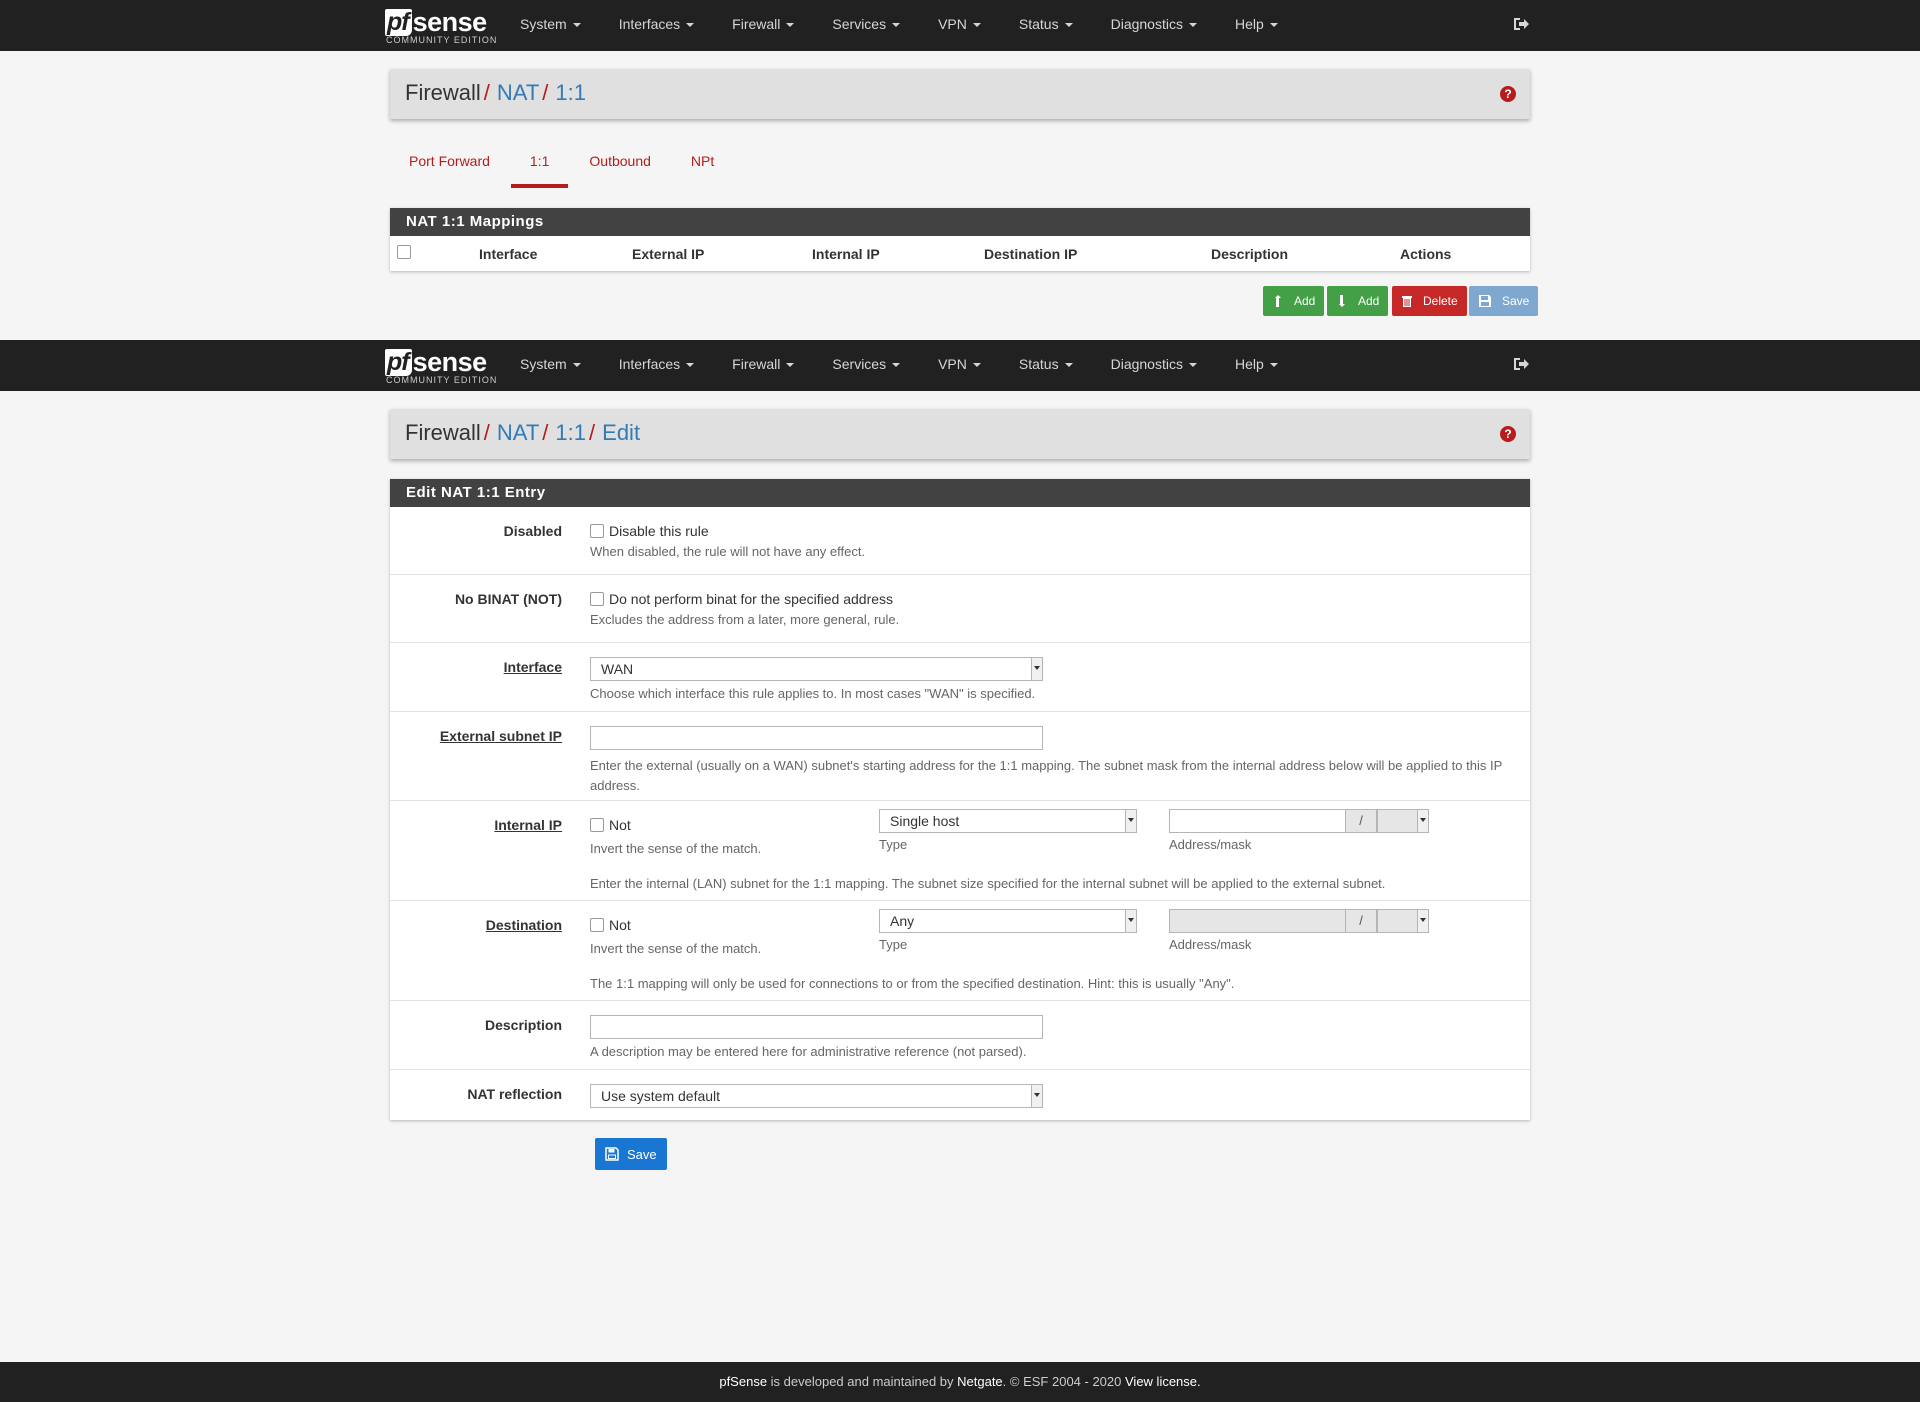 The image size is (1920, 1402). What do you see at coordinates (960, 94) in the screenshot?
I see `breadcrumb-bar: Firewall / NAT/1:1 ?` at bounding box center [960, 94].